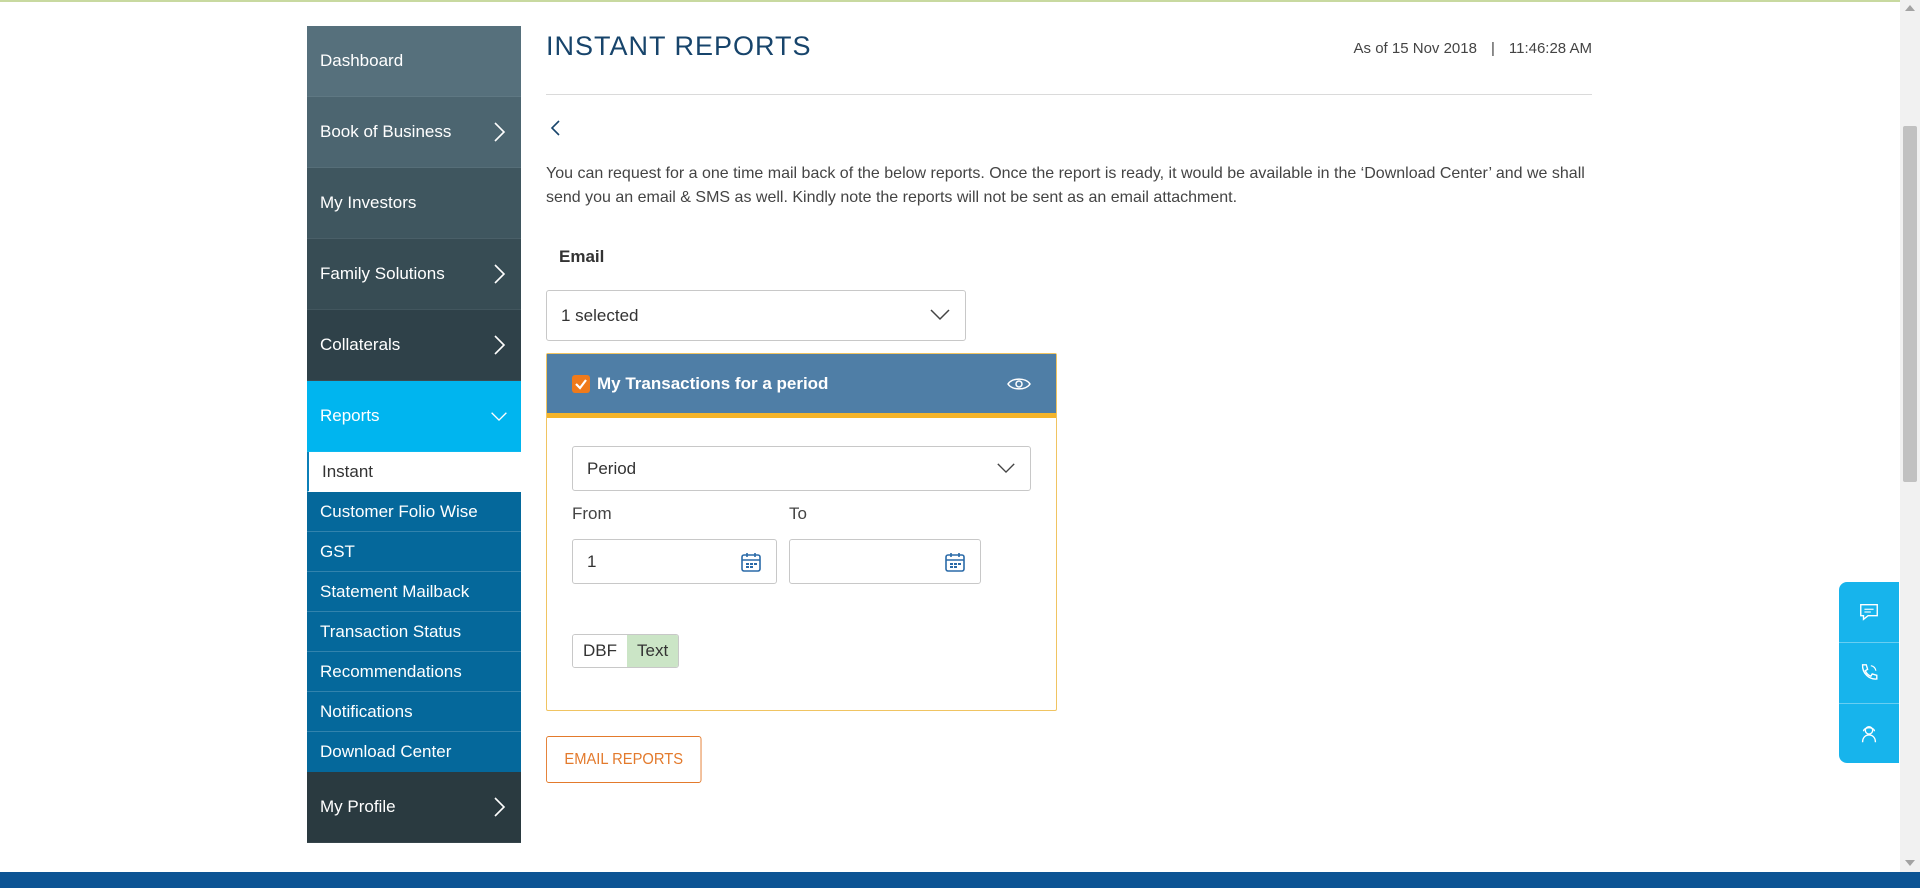  Describe the element at coordinates (366, 711) in the screenshot. I see `sidebar-subitem-label: Notifications` at that location.